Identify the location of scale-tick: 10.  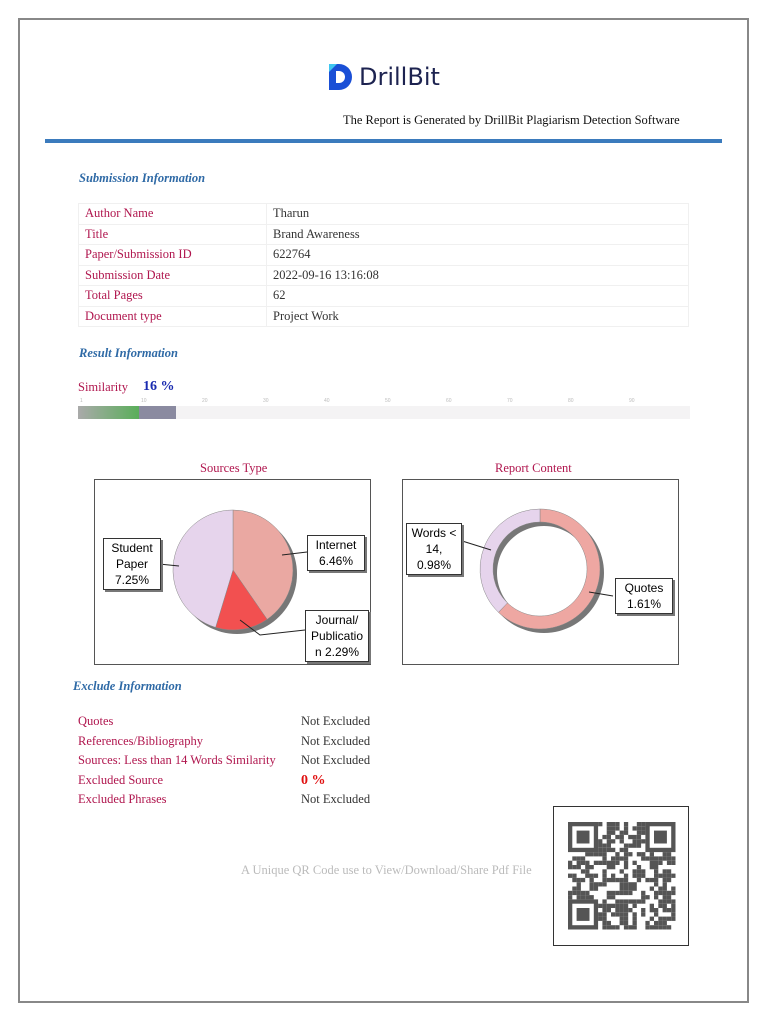
(144, 401).